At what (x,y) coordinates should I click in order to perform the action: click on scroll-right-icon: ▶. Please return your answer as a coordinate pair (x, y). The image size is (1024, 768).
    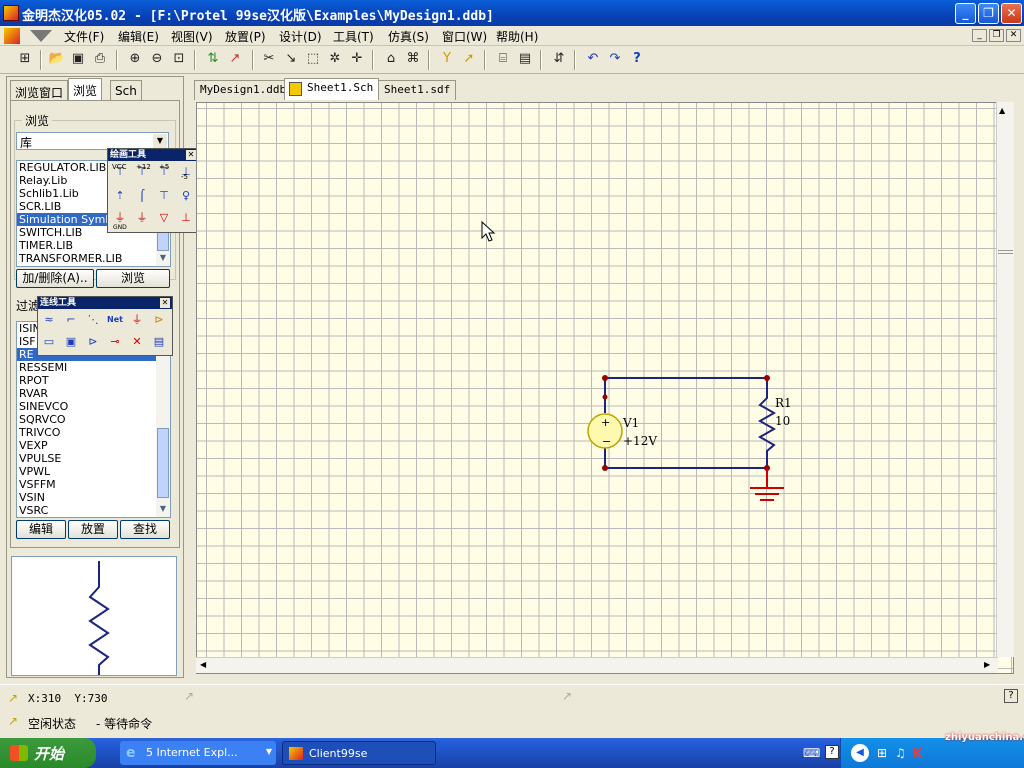
    Looking at the image, I should click on (987, 664).